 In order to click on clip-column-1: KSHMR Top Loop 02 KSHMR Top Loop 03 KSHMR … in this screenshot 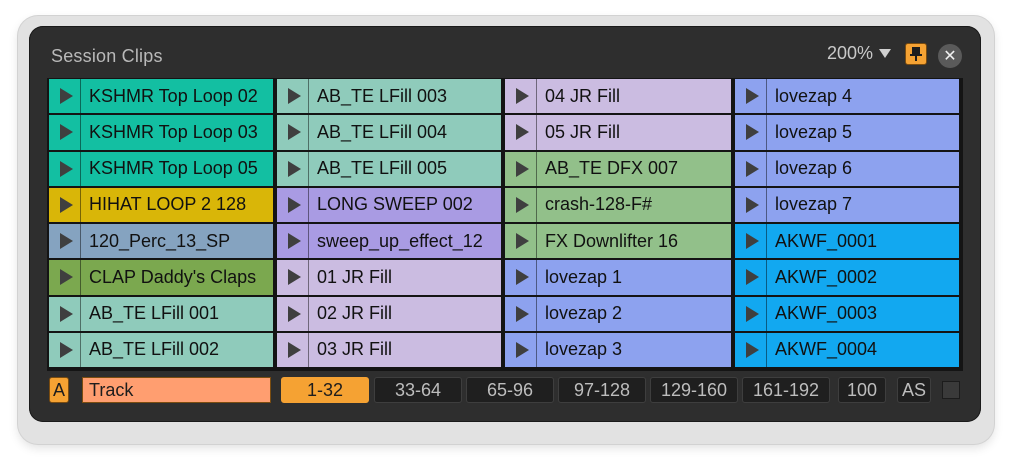, I will do `click(161, 224)`.